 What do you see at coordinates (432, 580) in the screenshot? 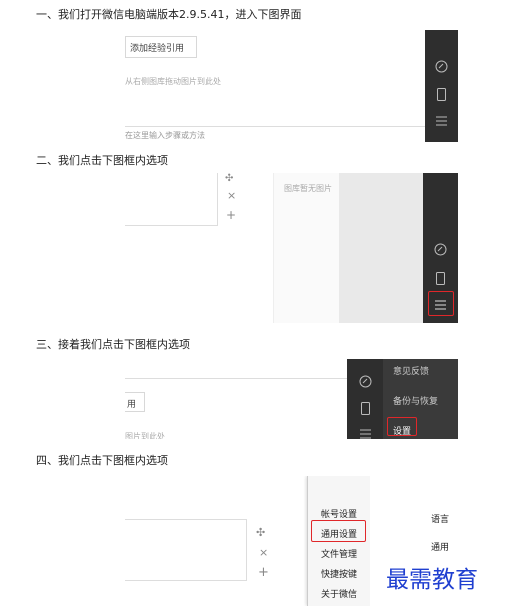
I see `watermark: 最需教育` at bounding box center [432, 580].